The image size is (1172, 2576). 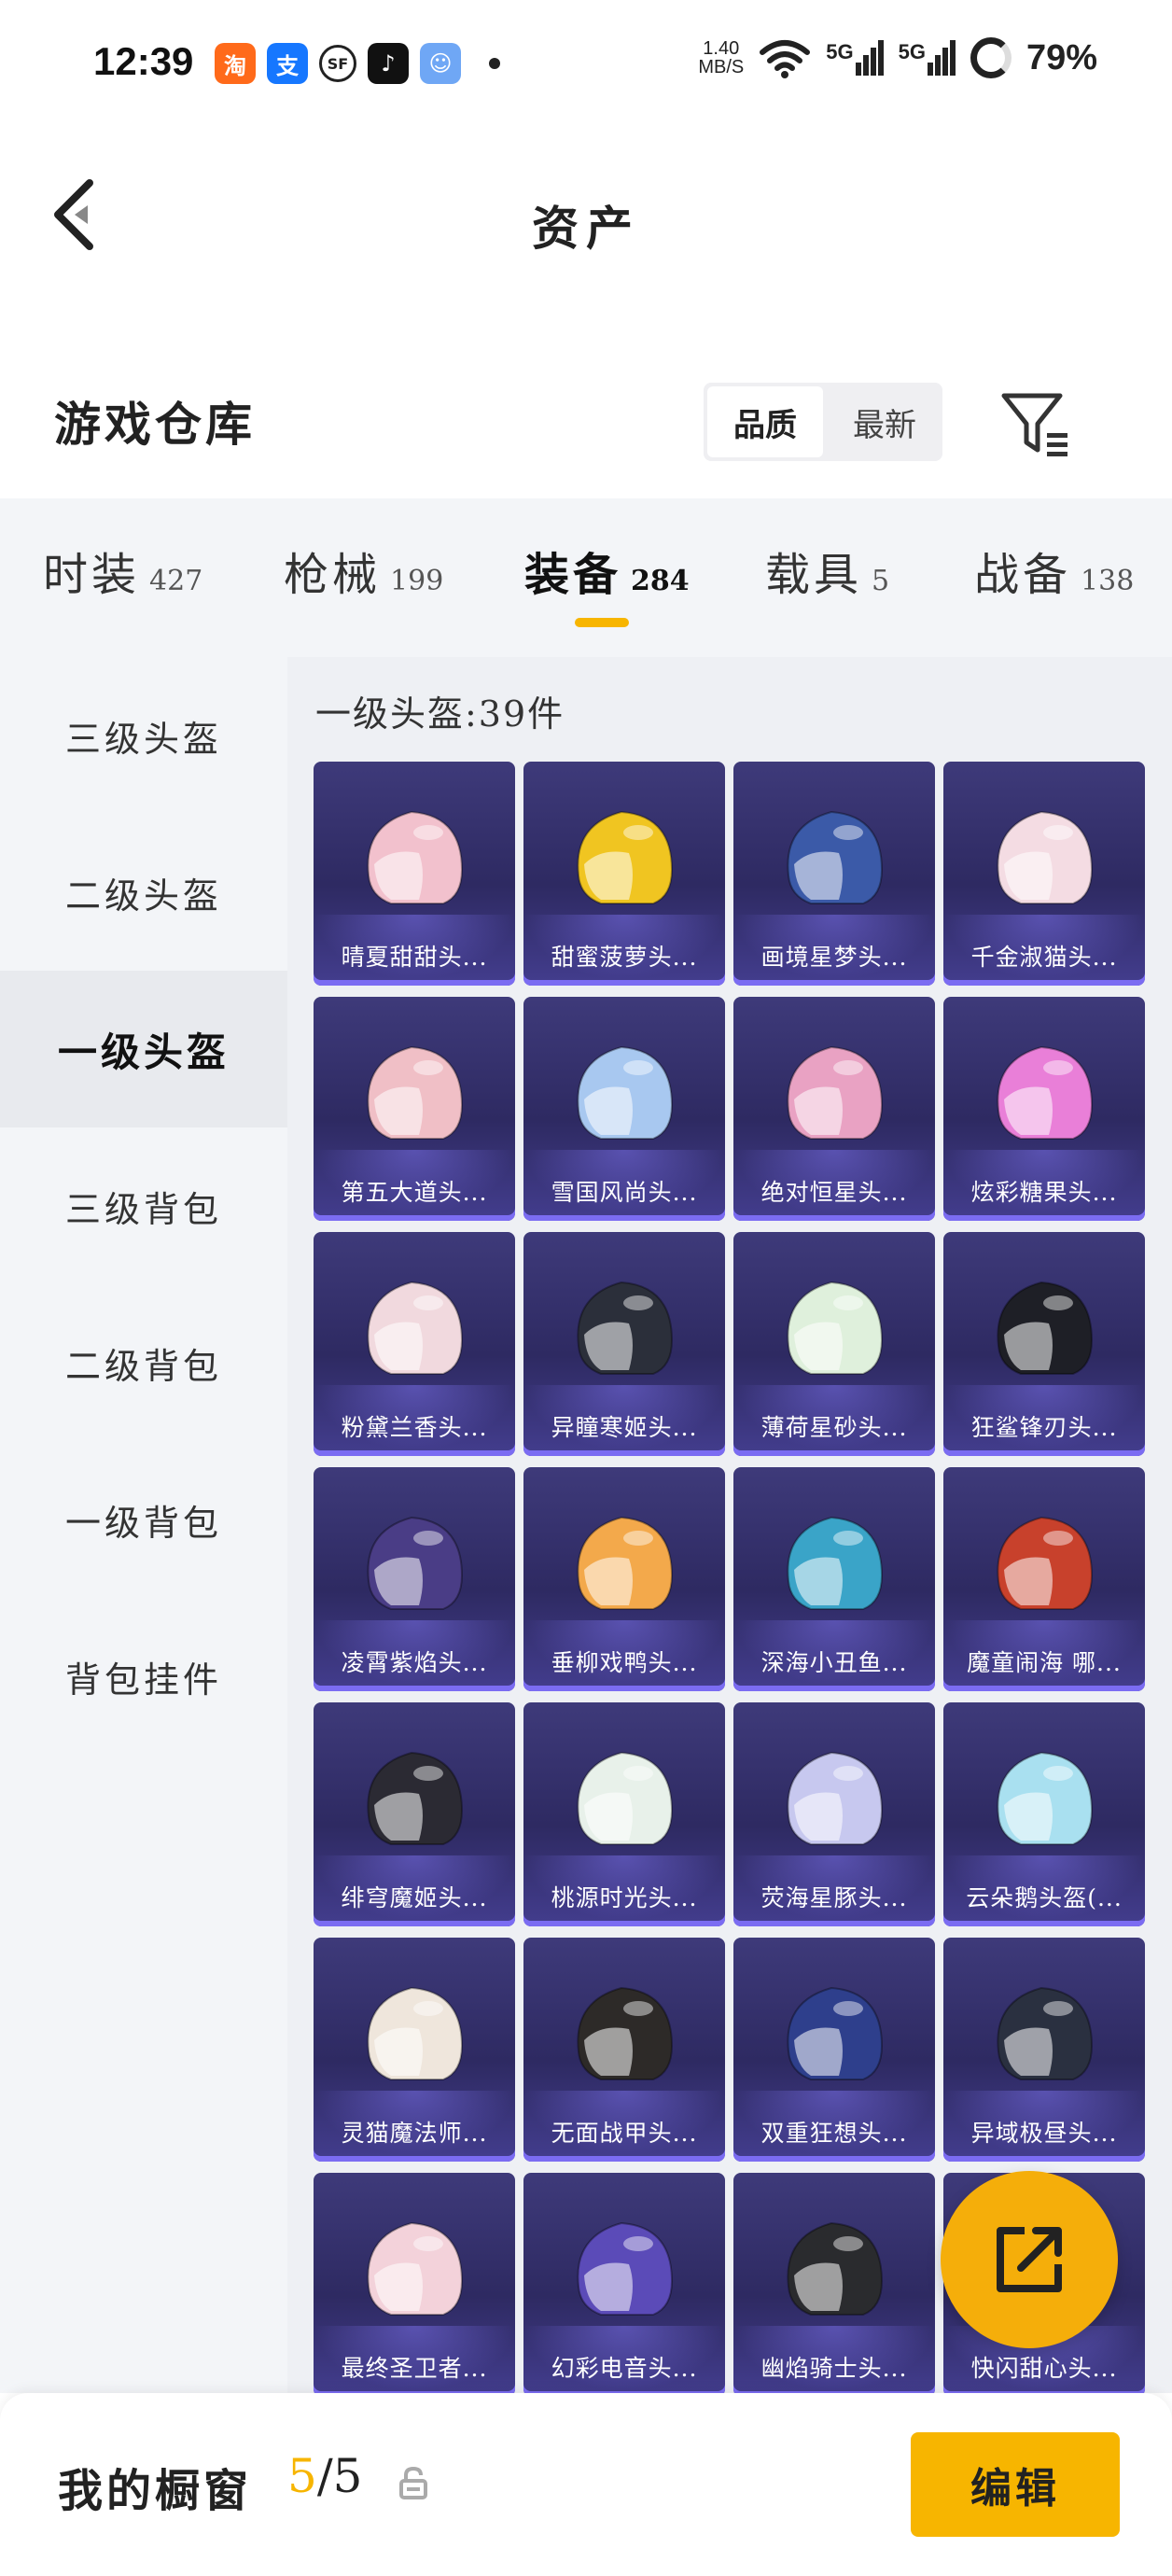 What do you see at coordinates (1015, 2484) in the screenshot?
I see `edit-button: 编辑` at bounding box center [1015, 2484].